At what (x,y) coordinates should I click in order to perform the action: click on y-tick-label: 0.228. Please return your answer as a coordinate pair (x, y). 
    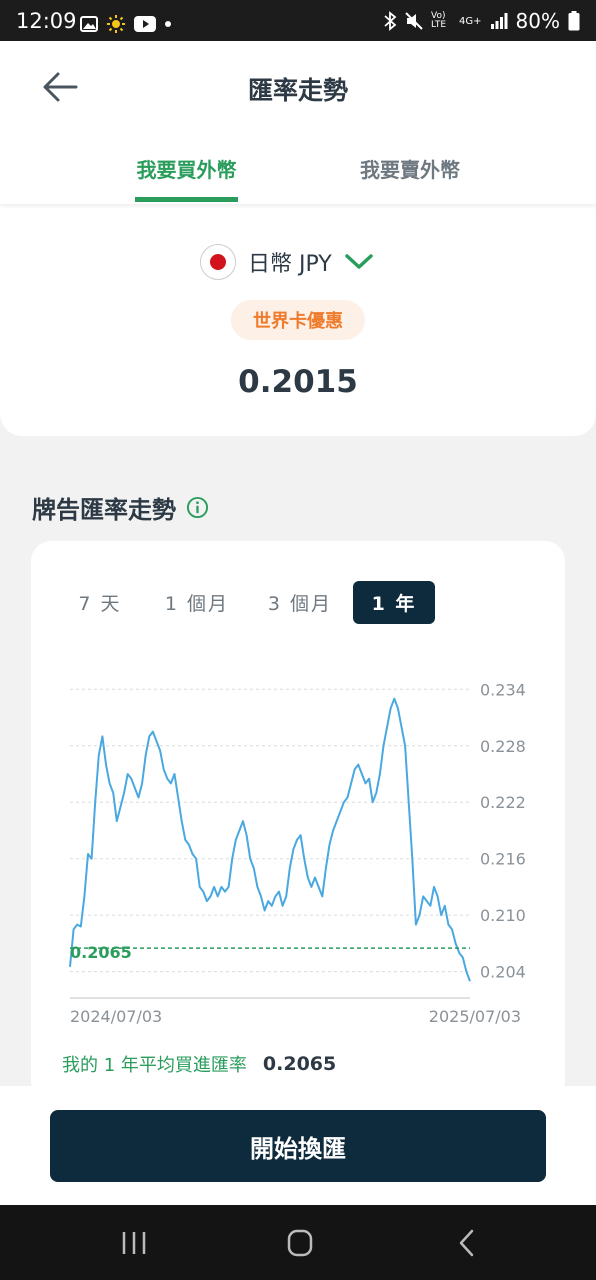
    Looking at the image, I should click on (503, 746).